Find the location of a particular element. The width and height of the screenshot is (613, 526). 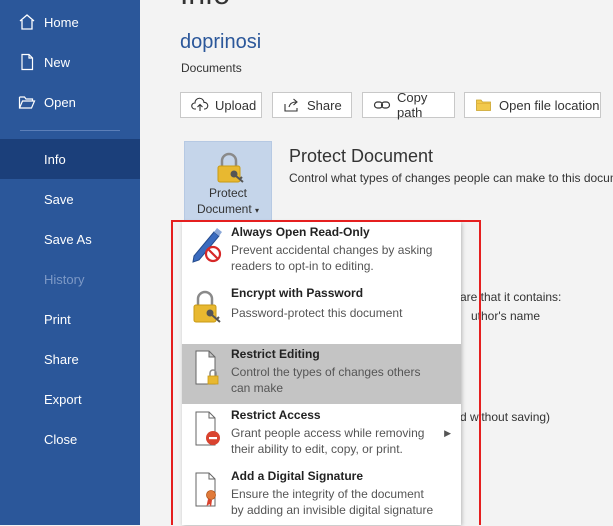

chevron-down-icon: ▾ is located at coordinates (257, 210).